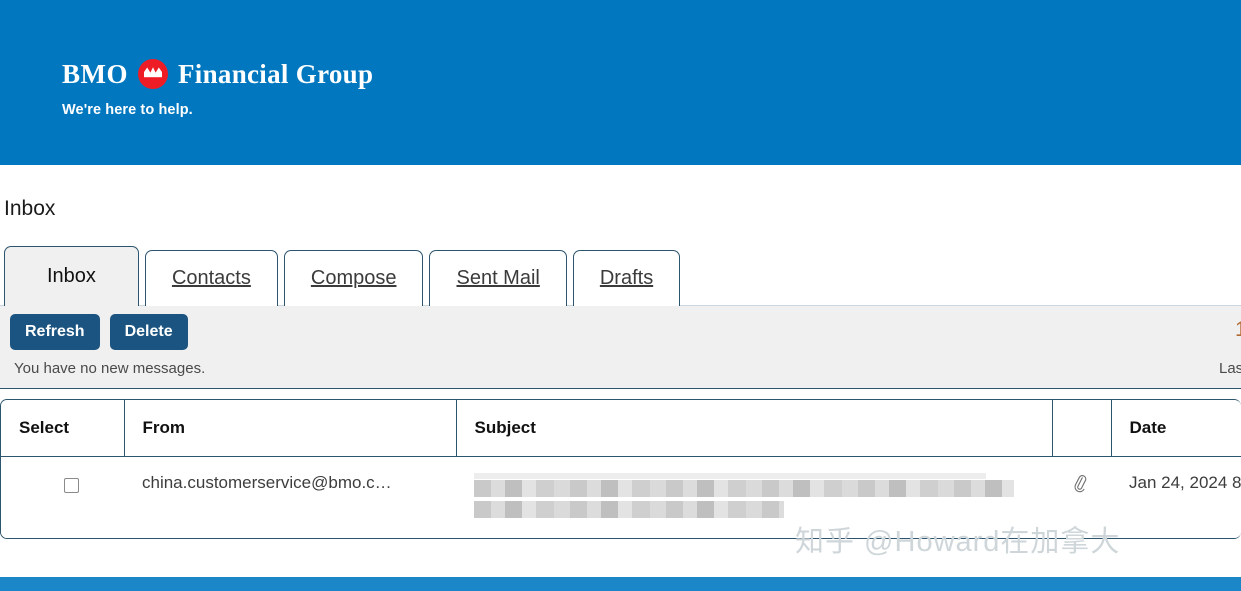 The height and width of the screenshot is (591, 1241). I want to click on tab-compose-label: Compose, so click(353, 278).